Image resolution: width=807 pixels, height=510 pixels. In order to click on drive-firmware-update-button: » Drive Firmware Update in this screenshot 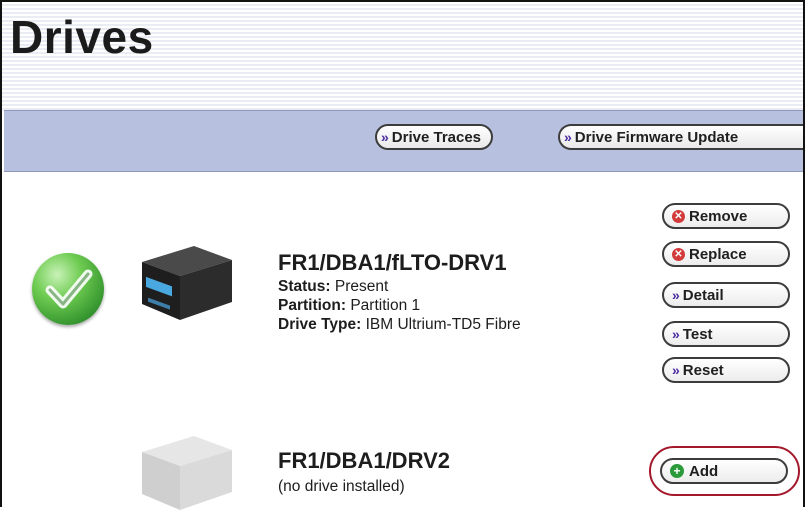, I will do `click(680, 137)`.